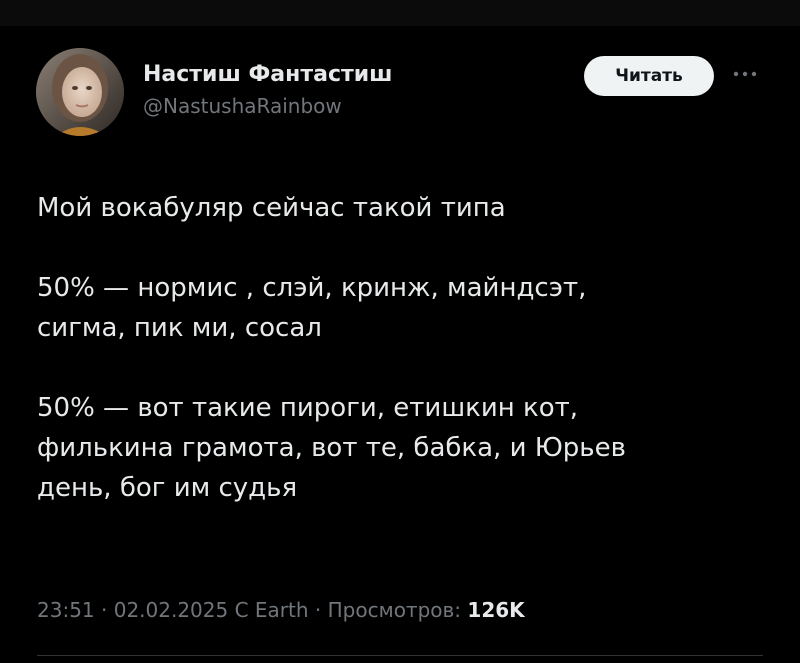 This screenshot has width=800, height=663. What do you see at coordinates (394, 610) in the screenshot?
I see `views-label: Просмотров:` at bounding box center [394, 610].